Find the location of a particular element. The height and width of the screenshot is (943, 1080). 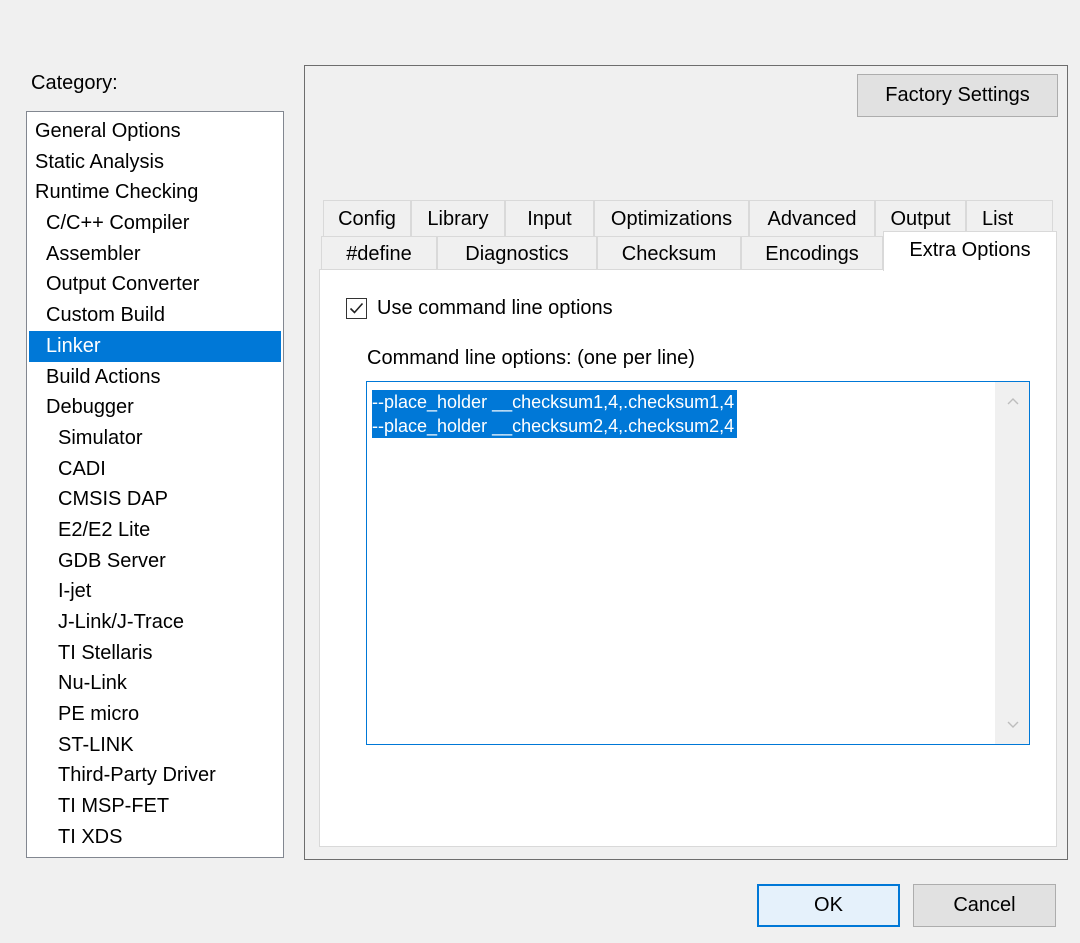

checkmark-icon is located at coordinates (356, 308).